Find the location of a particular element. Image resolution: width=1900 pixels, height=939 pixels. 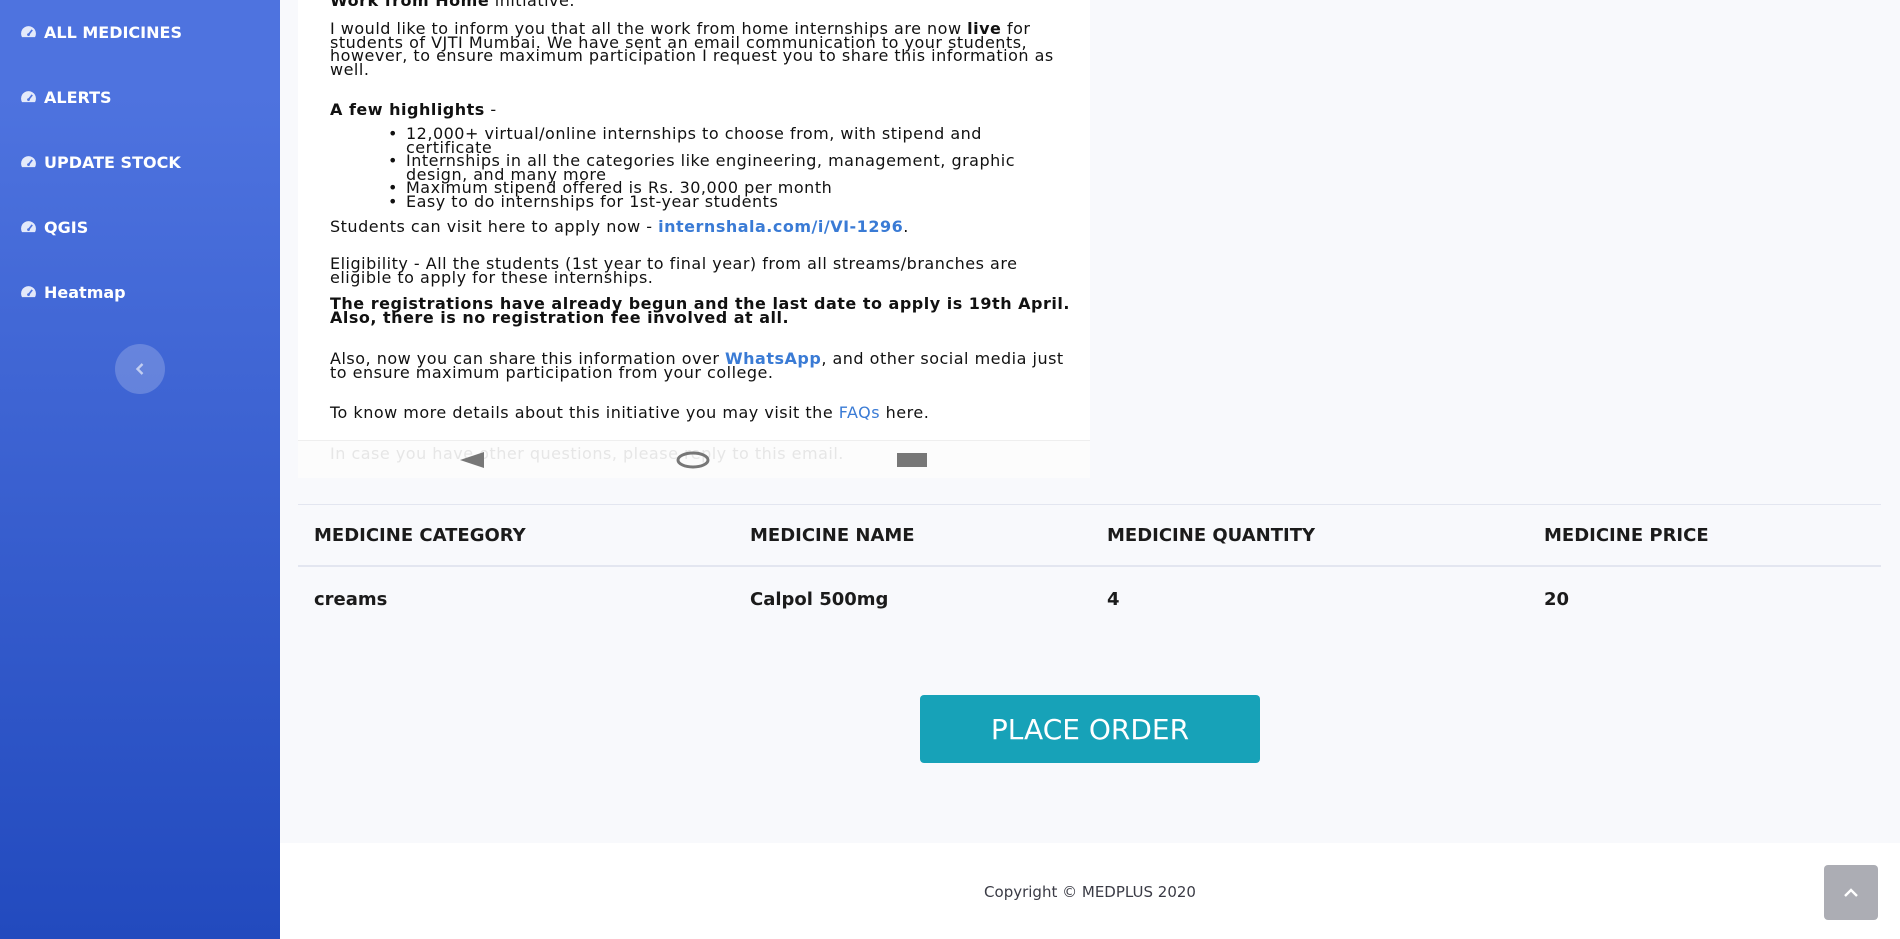

table-cell: Calpol 500mg is located at coordinates (819, 599).